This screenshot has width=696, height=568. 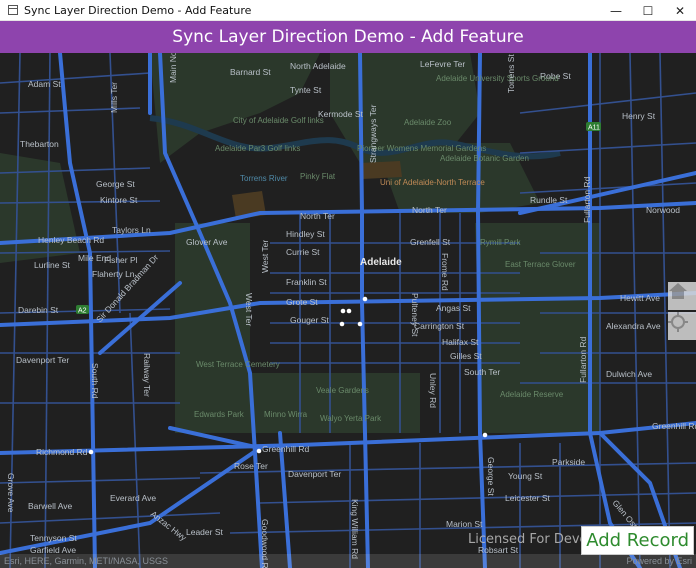 I want to click on map-label-lurline-st: Lurline St, so click(x=52, y=265).